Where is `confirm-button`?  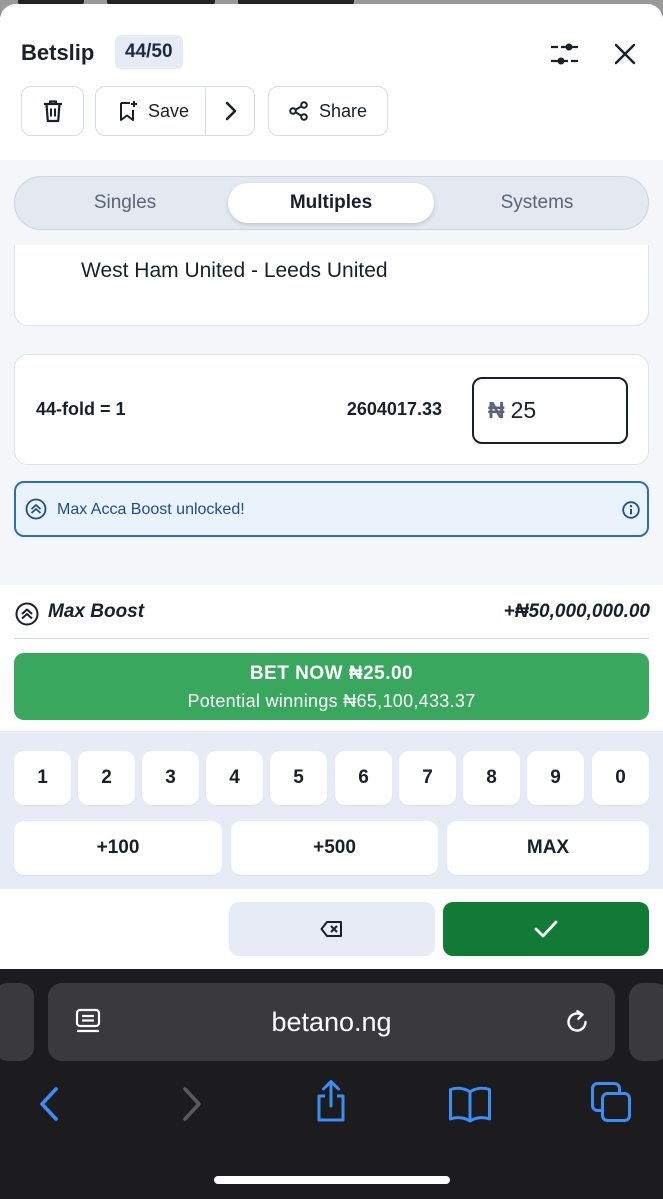
confirm-button is located at coordinates (546, 929).